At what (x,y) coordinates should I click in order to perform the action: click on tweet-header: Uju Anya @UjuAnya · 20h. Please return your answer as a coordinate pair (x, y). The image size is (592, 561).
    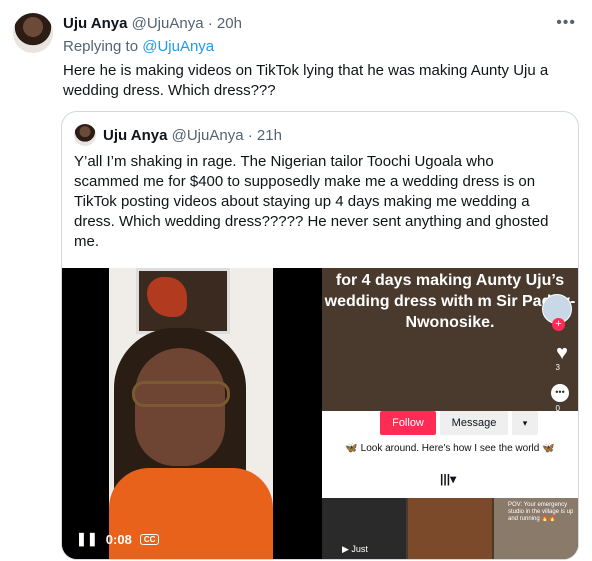
    Looking at the image, I should click on (152, 23).